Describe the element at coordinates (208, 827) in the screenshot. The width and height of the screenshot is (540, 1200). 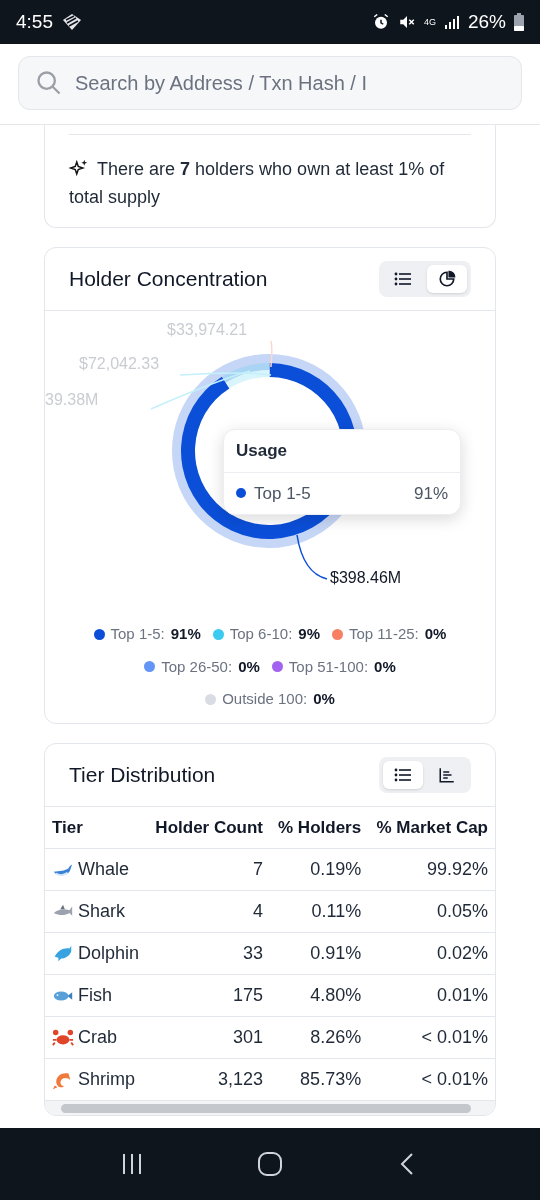
I see `column-header: Holder Count` at that location.